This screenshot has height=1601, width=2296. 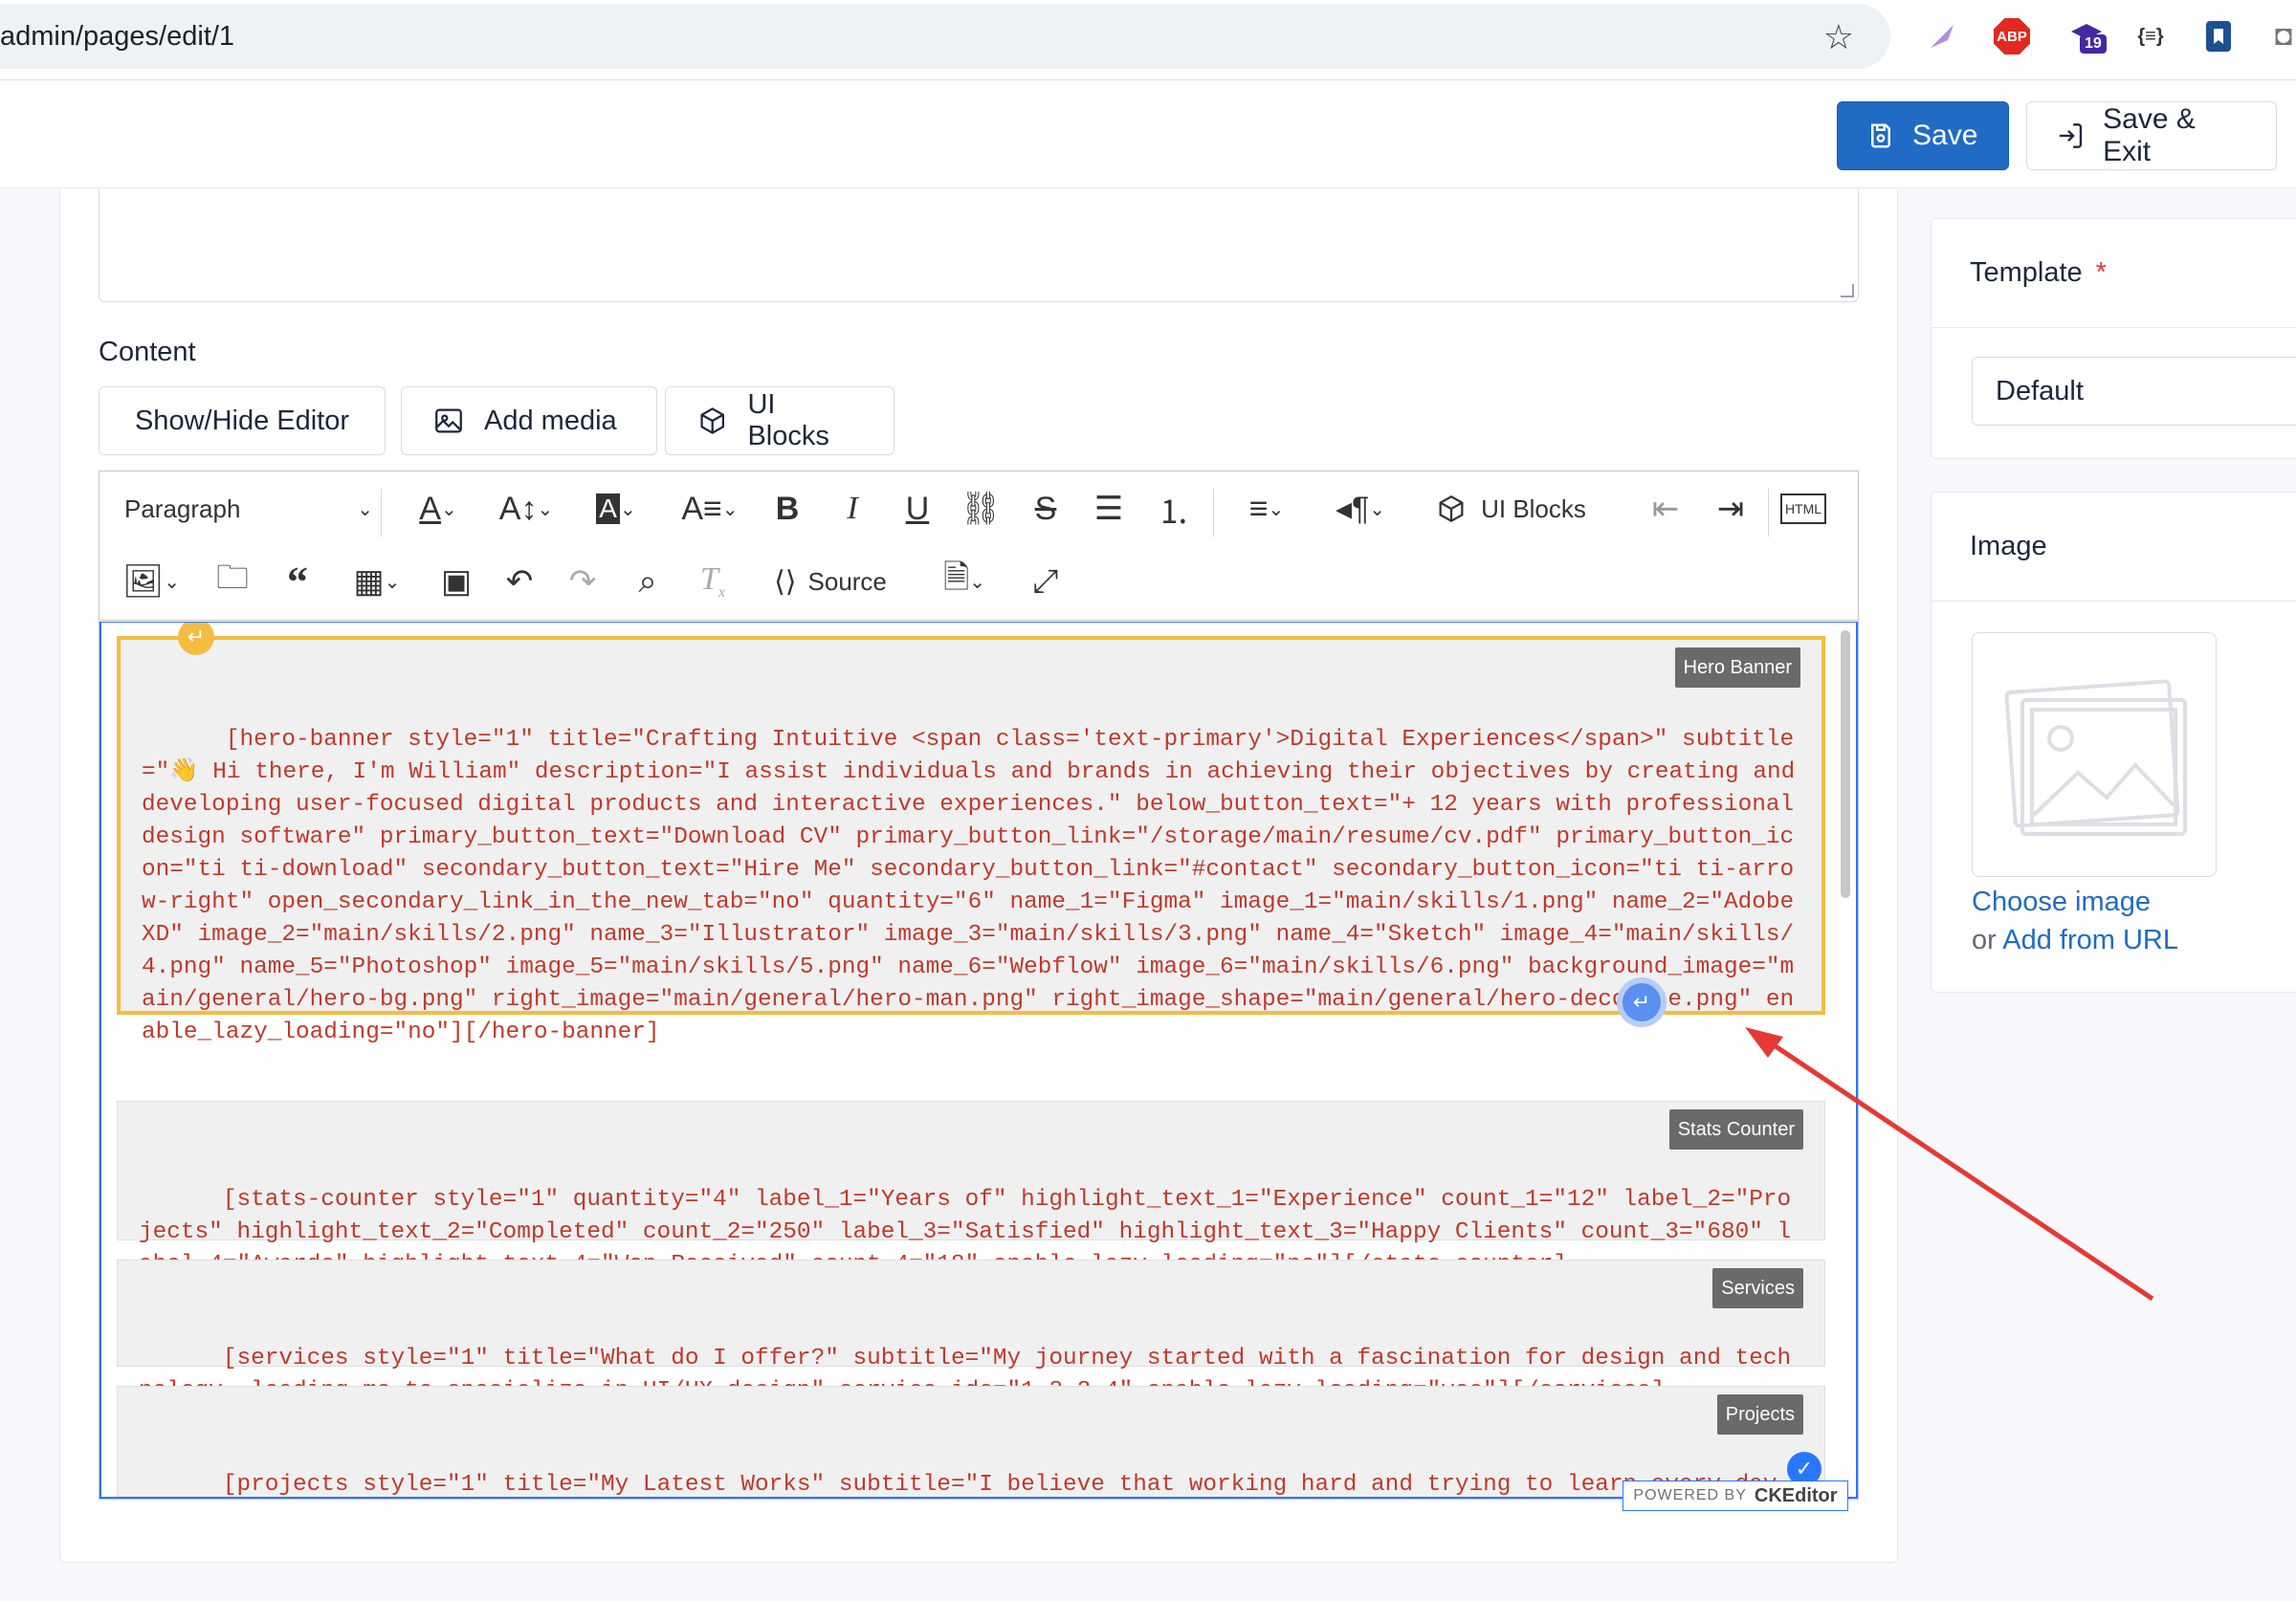 I want to click on background-color-button: A ⌄, so click(x=616, y=509).